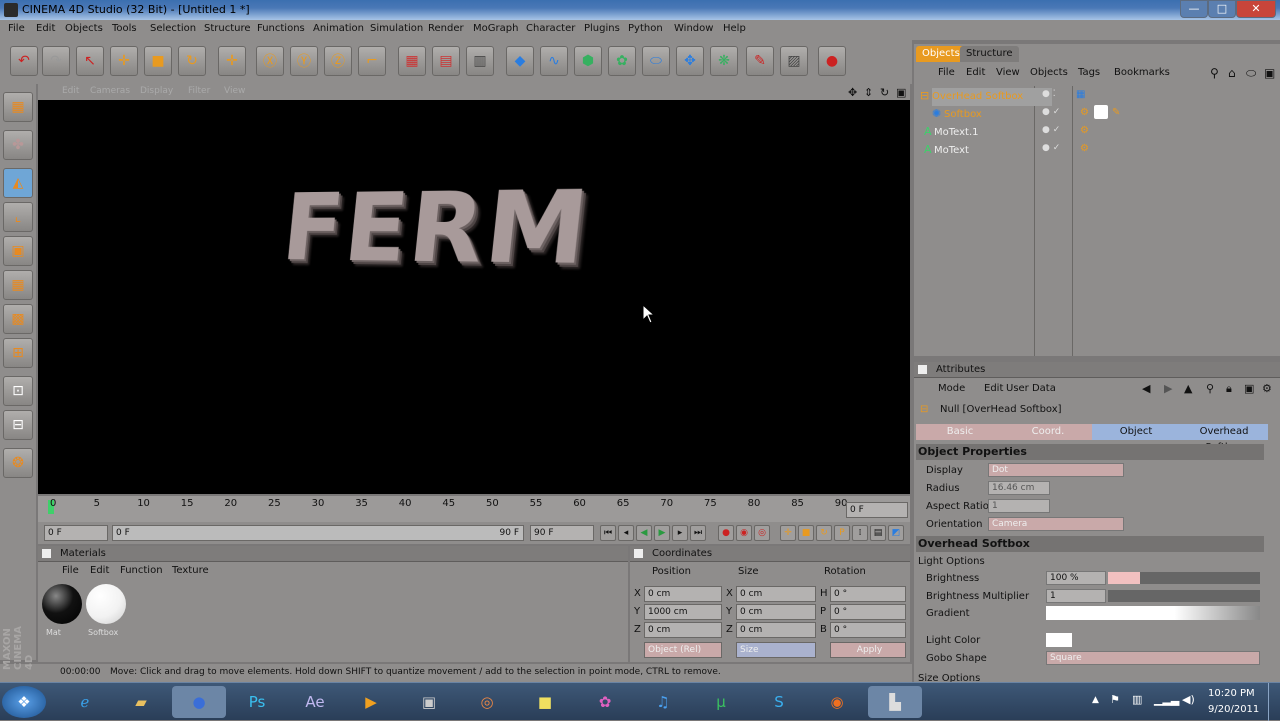 This screenshot has height=721, width=1280. What do you see at coordinates (56, 61) in the screenshot?
I see `redo-icon: ↷` at bounding box center [56, 61].